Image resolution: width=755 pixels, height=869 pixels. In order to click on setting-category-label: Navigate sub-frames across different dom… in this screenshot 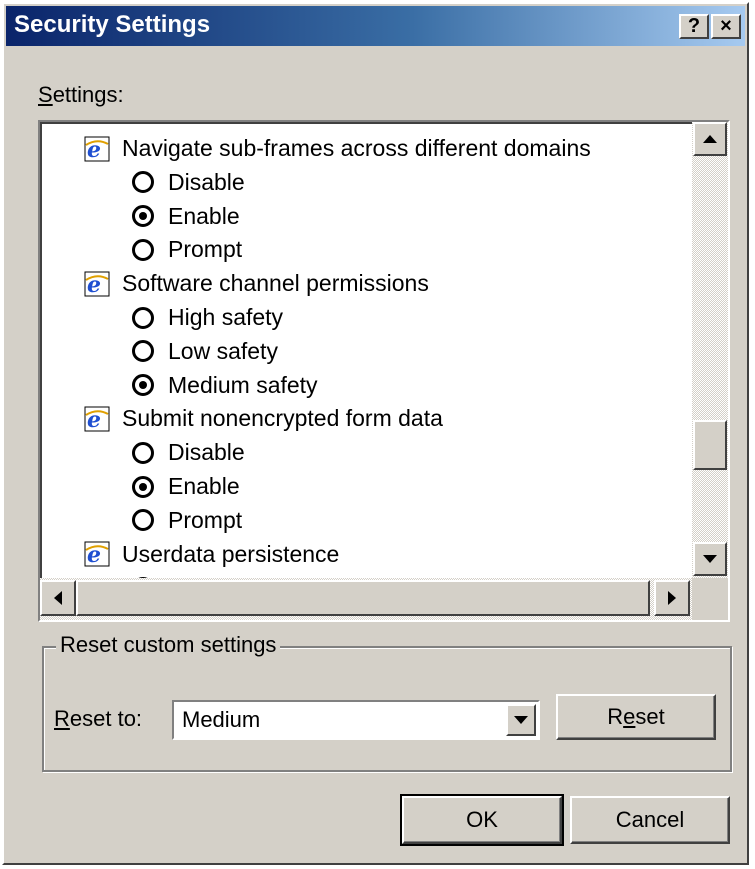, I will do `click(356, 148)`.